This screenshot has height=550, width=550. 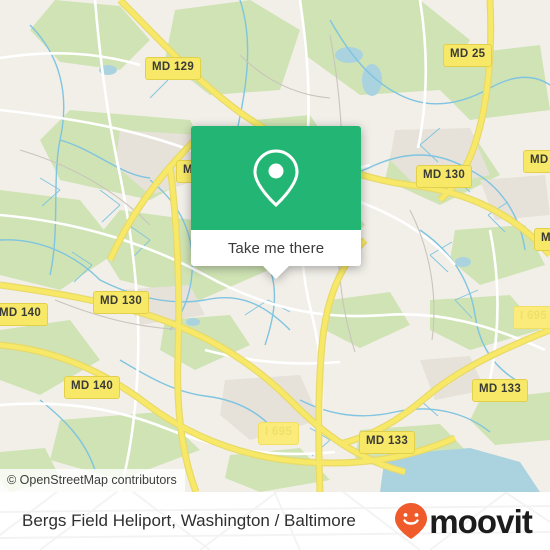 I want to click on popup-pin-area, so click(x=276, y=178).